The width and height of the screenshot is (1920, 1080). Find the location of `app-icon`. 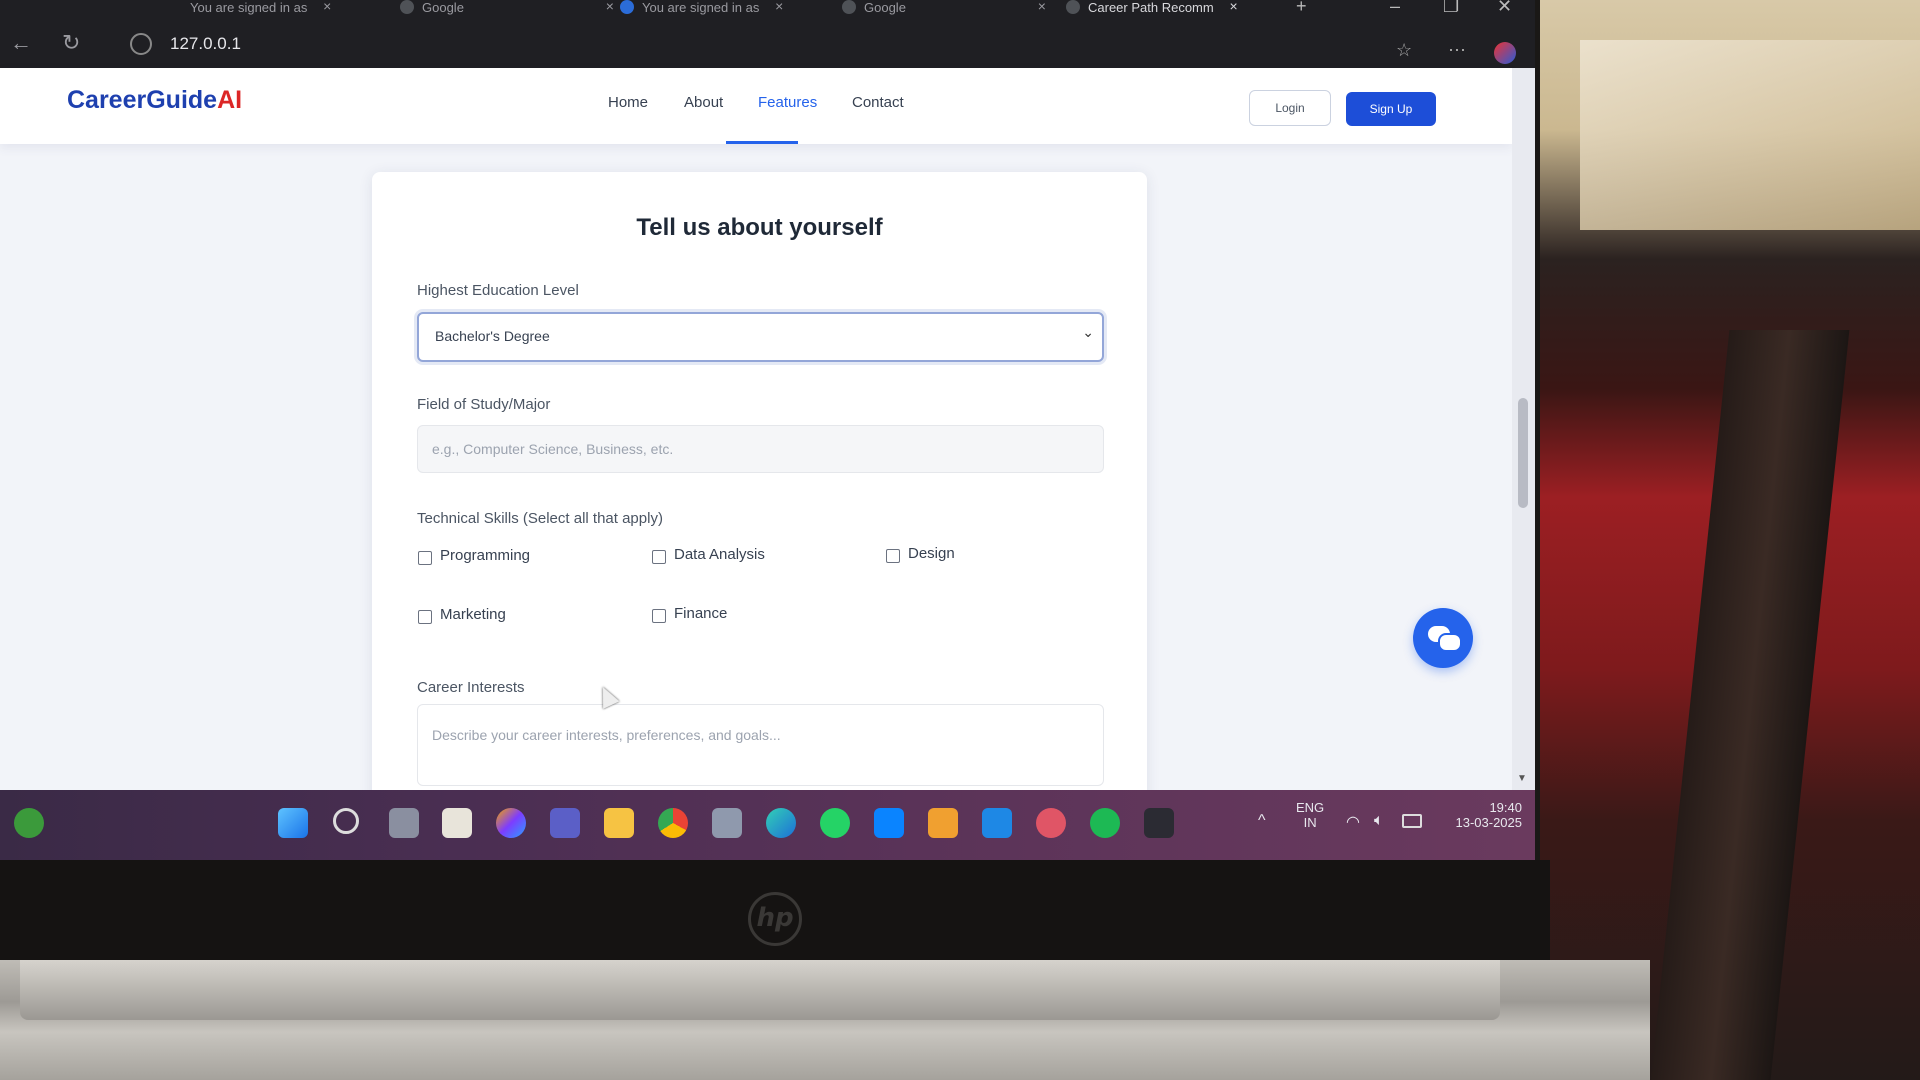

app-icon is located at coordinates (1051, 823).